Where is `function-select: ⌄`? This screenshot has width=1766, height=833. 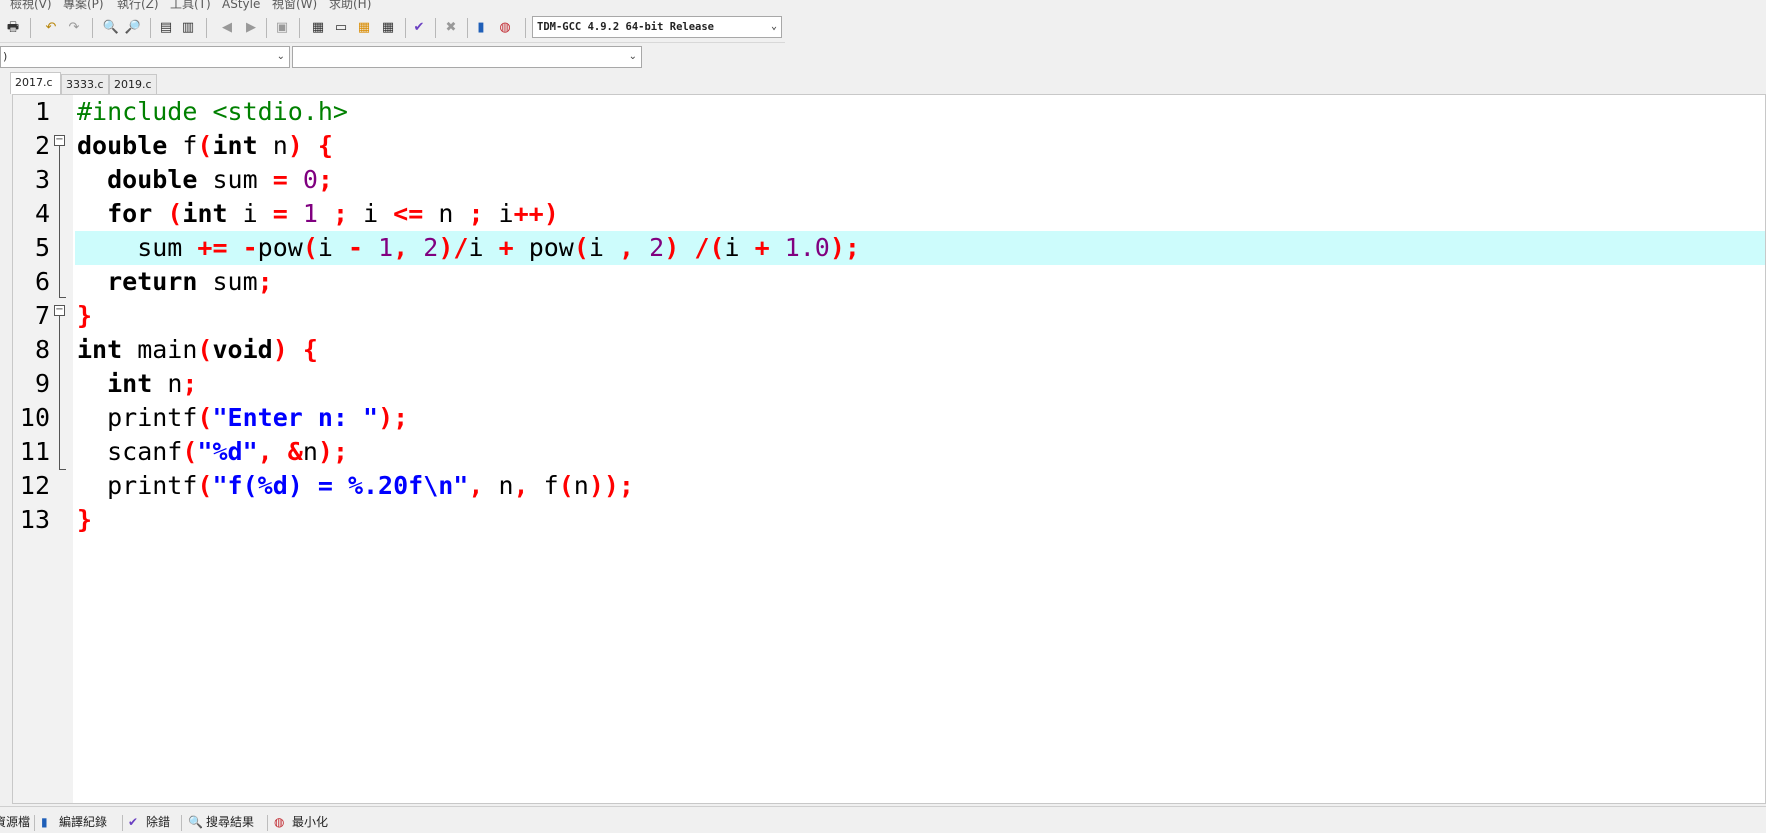
function-select: ⌄ is located at coordinates (467, 57).